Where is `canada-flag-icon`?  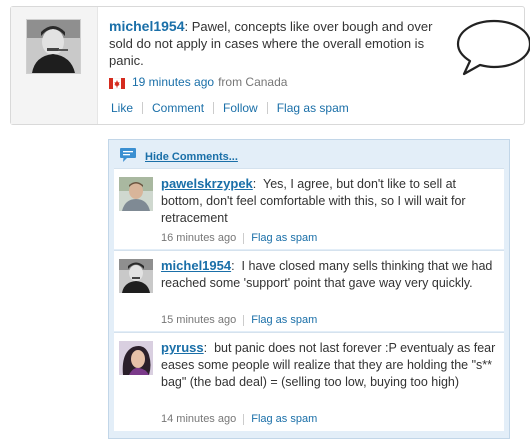 canada-flag-icon is located at coordinates (117, 83).